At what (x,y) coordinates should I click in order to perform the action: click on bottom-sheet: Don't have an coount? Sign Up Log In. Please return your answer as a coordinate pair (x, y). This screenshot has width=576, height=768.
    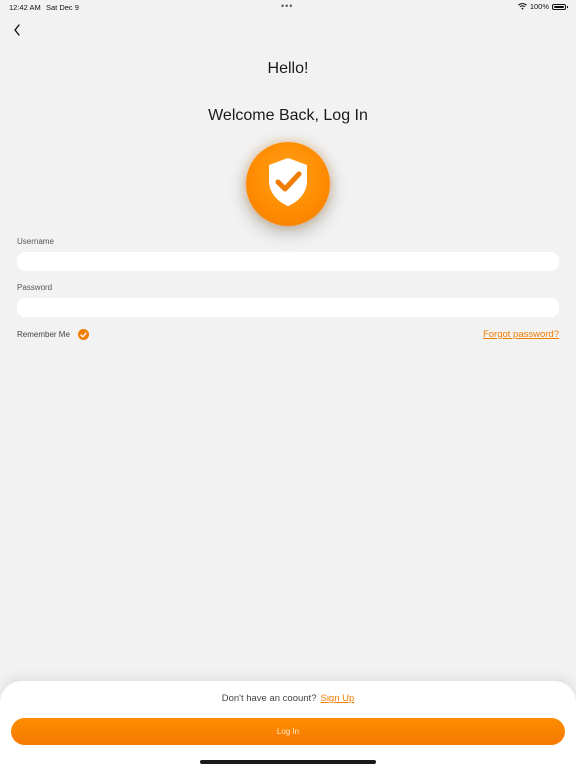
    Looking at the image, I should click on (288, 724).